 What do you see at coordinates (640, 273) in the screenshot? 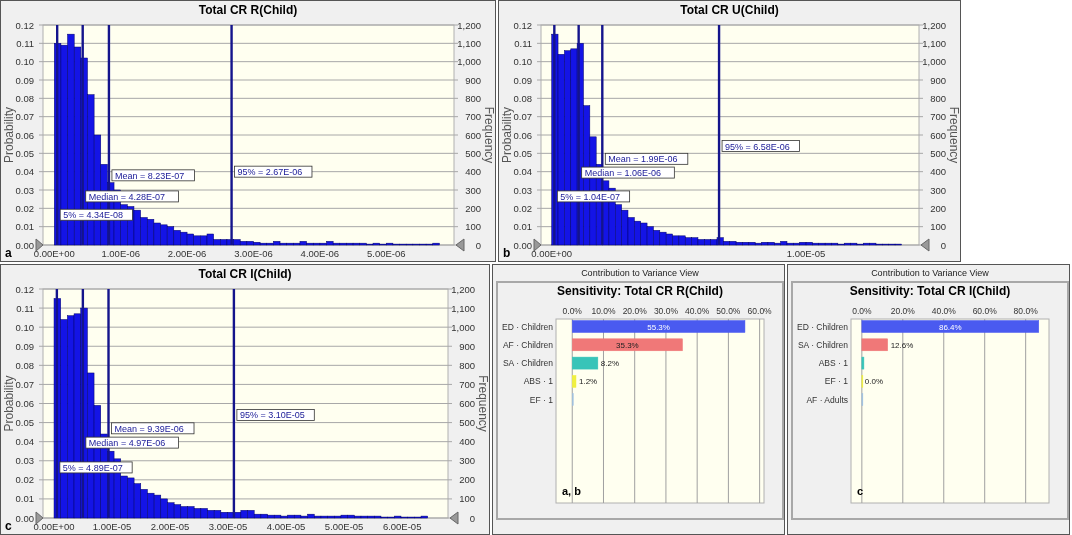
I see `window-title: Contribution to Variance View` at bounding box center [640, 273].